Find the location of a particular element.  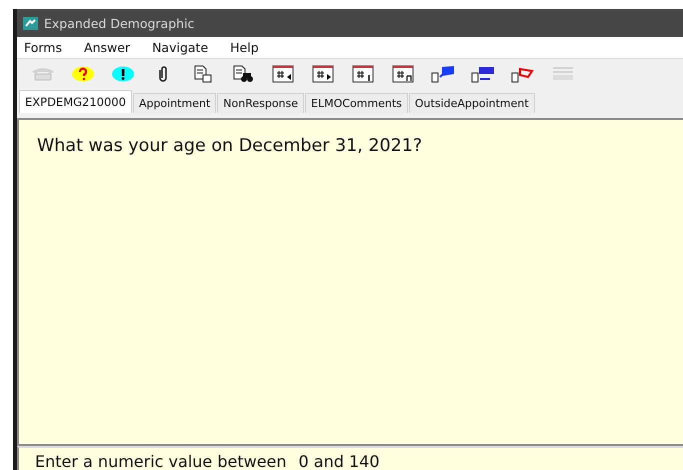

tab: Appointment is located at coordinates (174, 103).